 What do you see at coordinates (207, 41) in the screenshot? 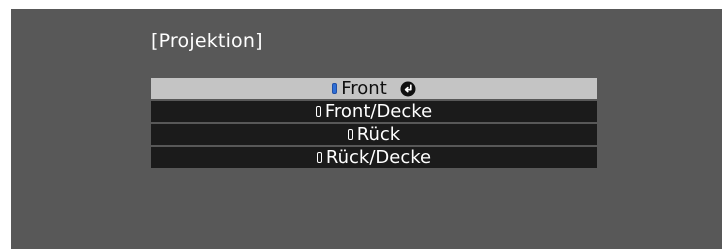
I see `menu-title: [Projektion]` at bounding box center [207, 41].